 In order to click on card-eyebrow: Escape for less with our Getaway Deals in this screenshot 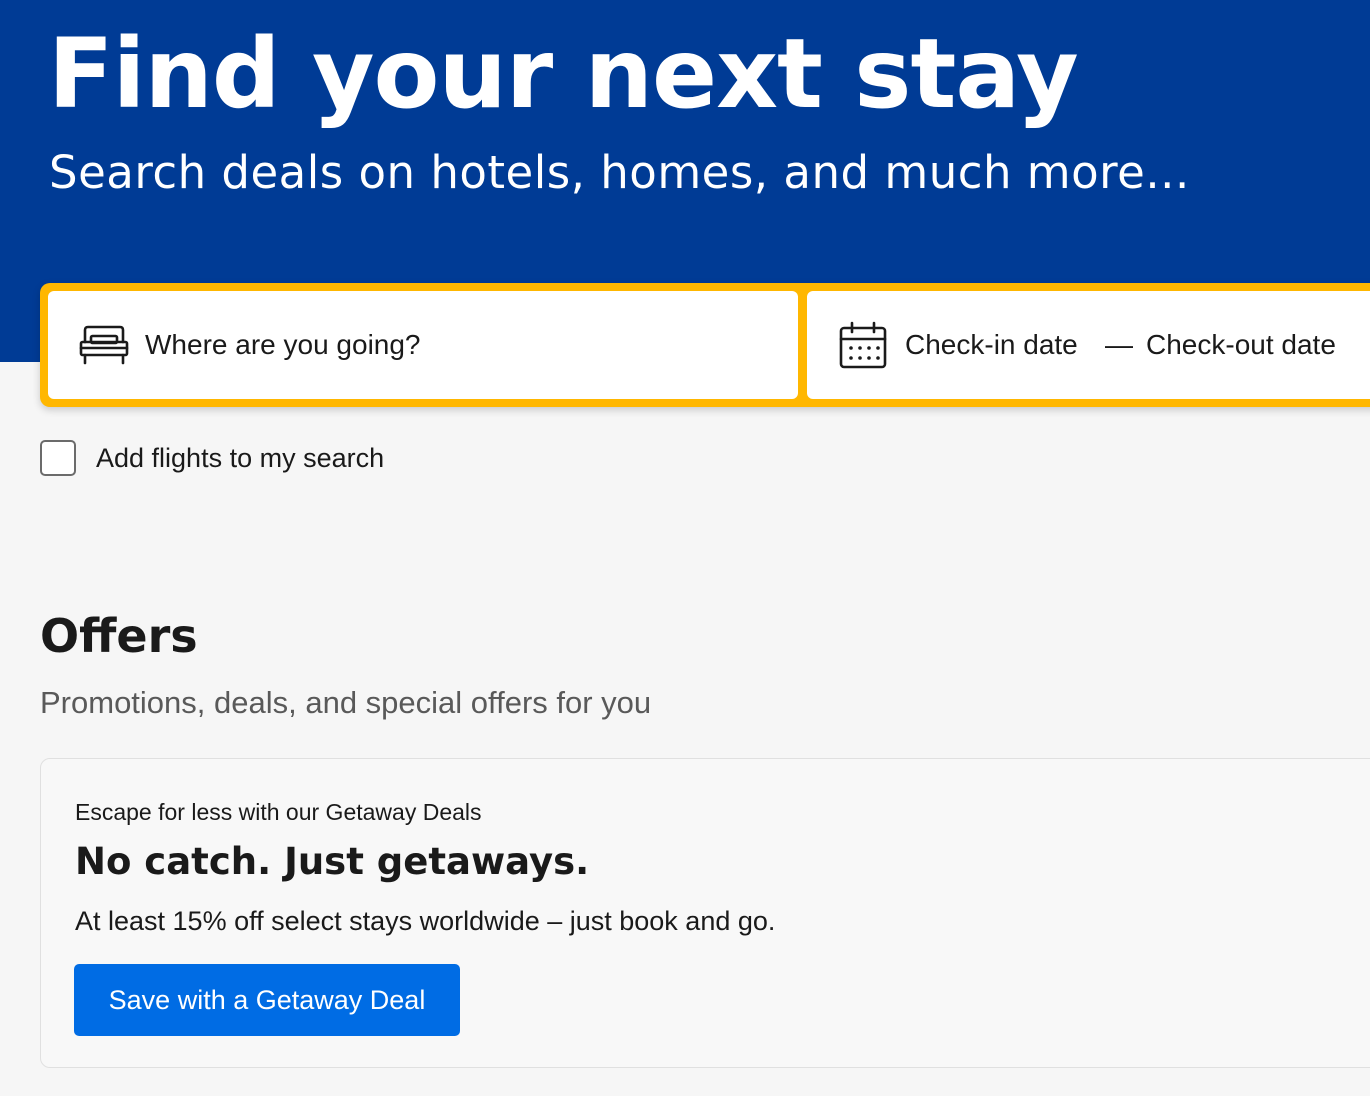, I will do `click(278, 812)`.